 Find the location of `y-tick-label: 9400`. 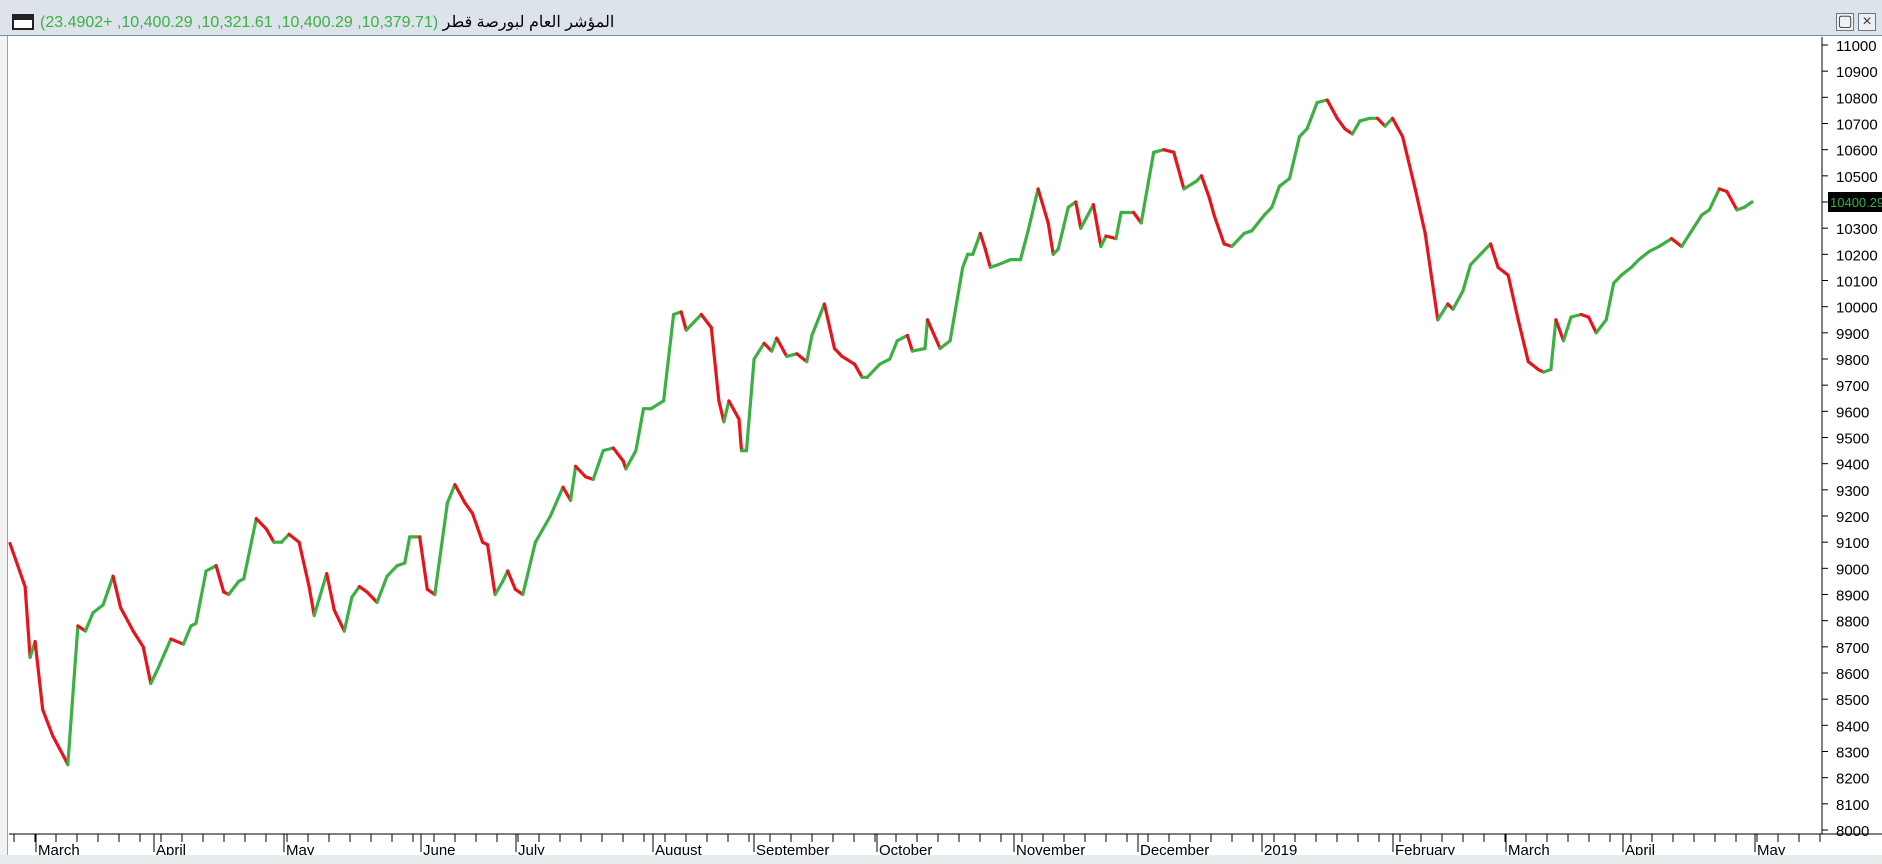

y-tick-label: 9400 is located at coordinates (1852, 465).